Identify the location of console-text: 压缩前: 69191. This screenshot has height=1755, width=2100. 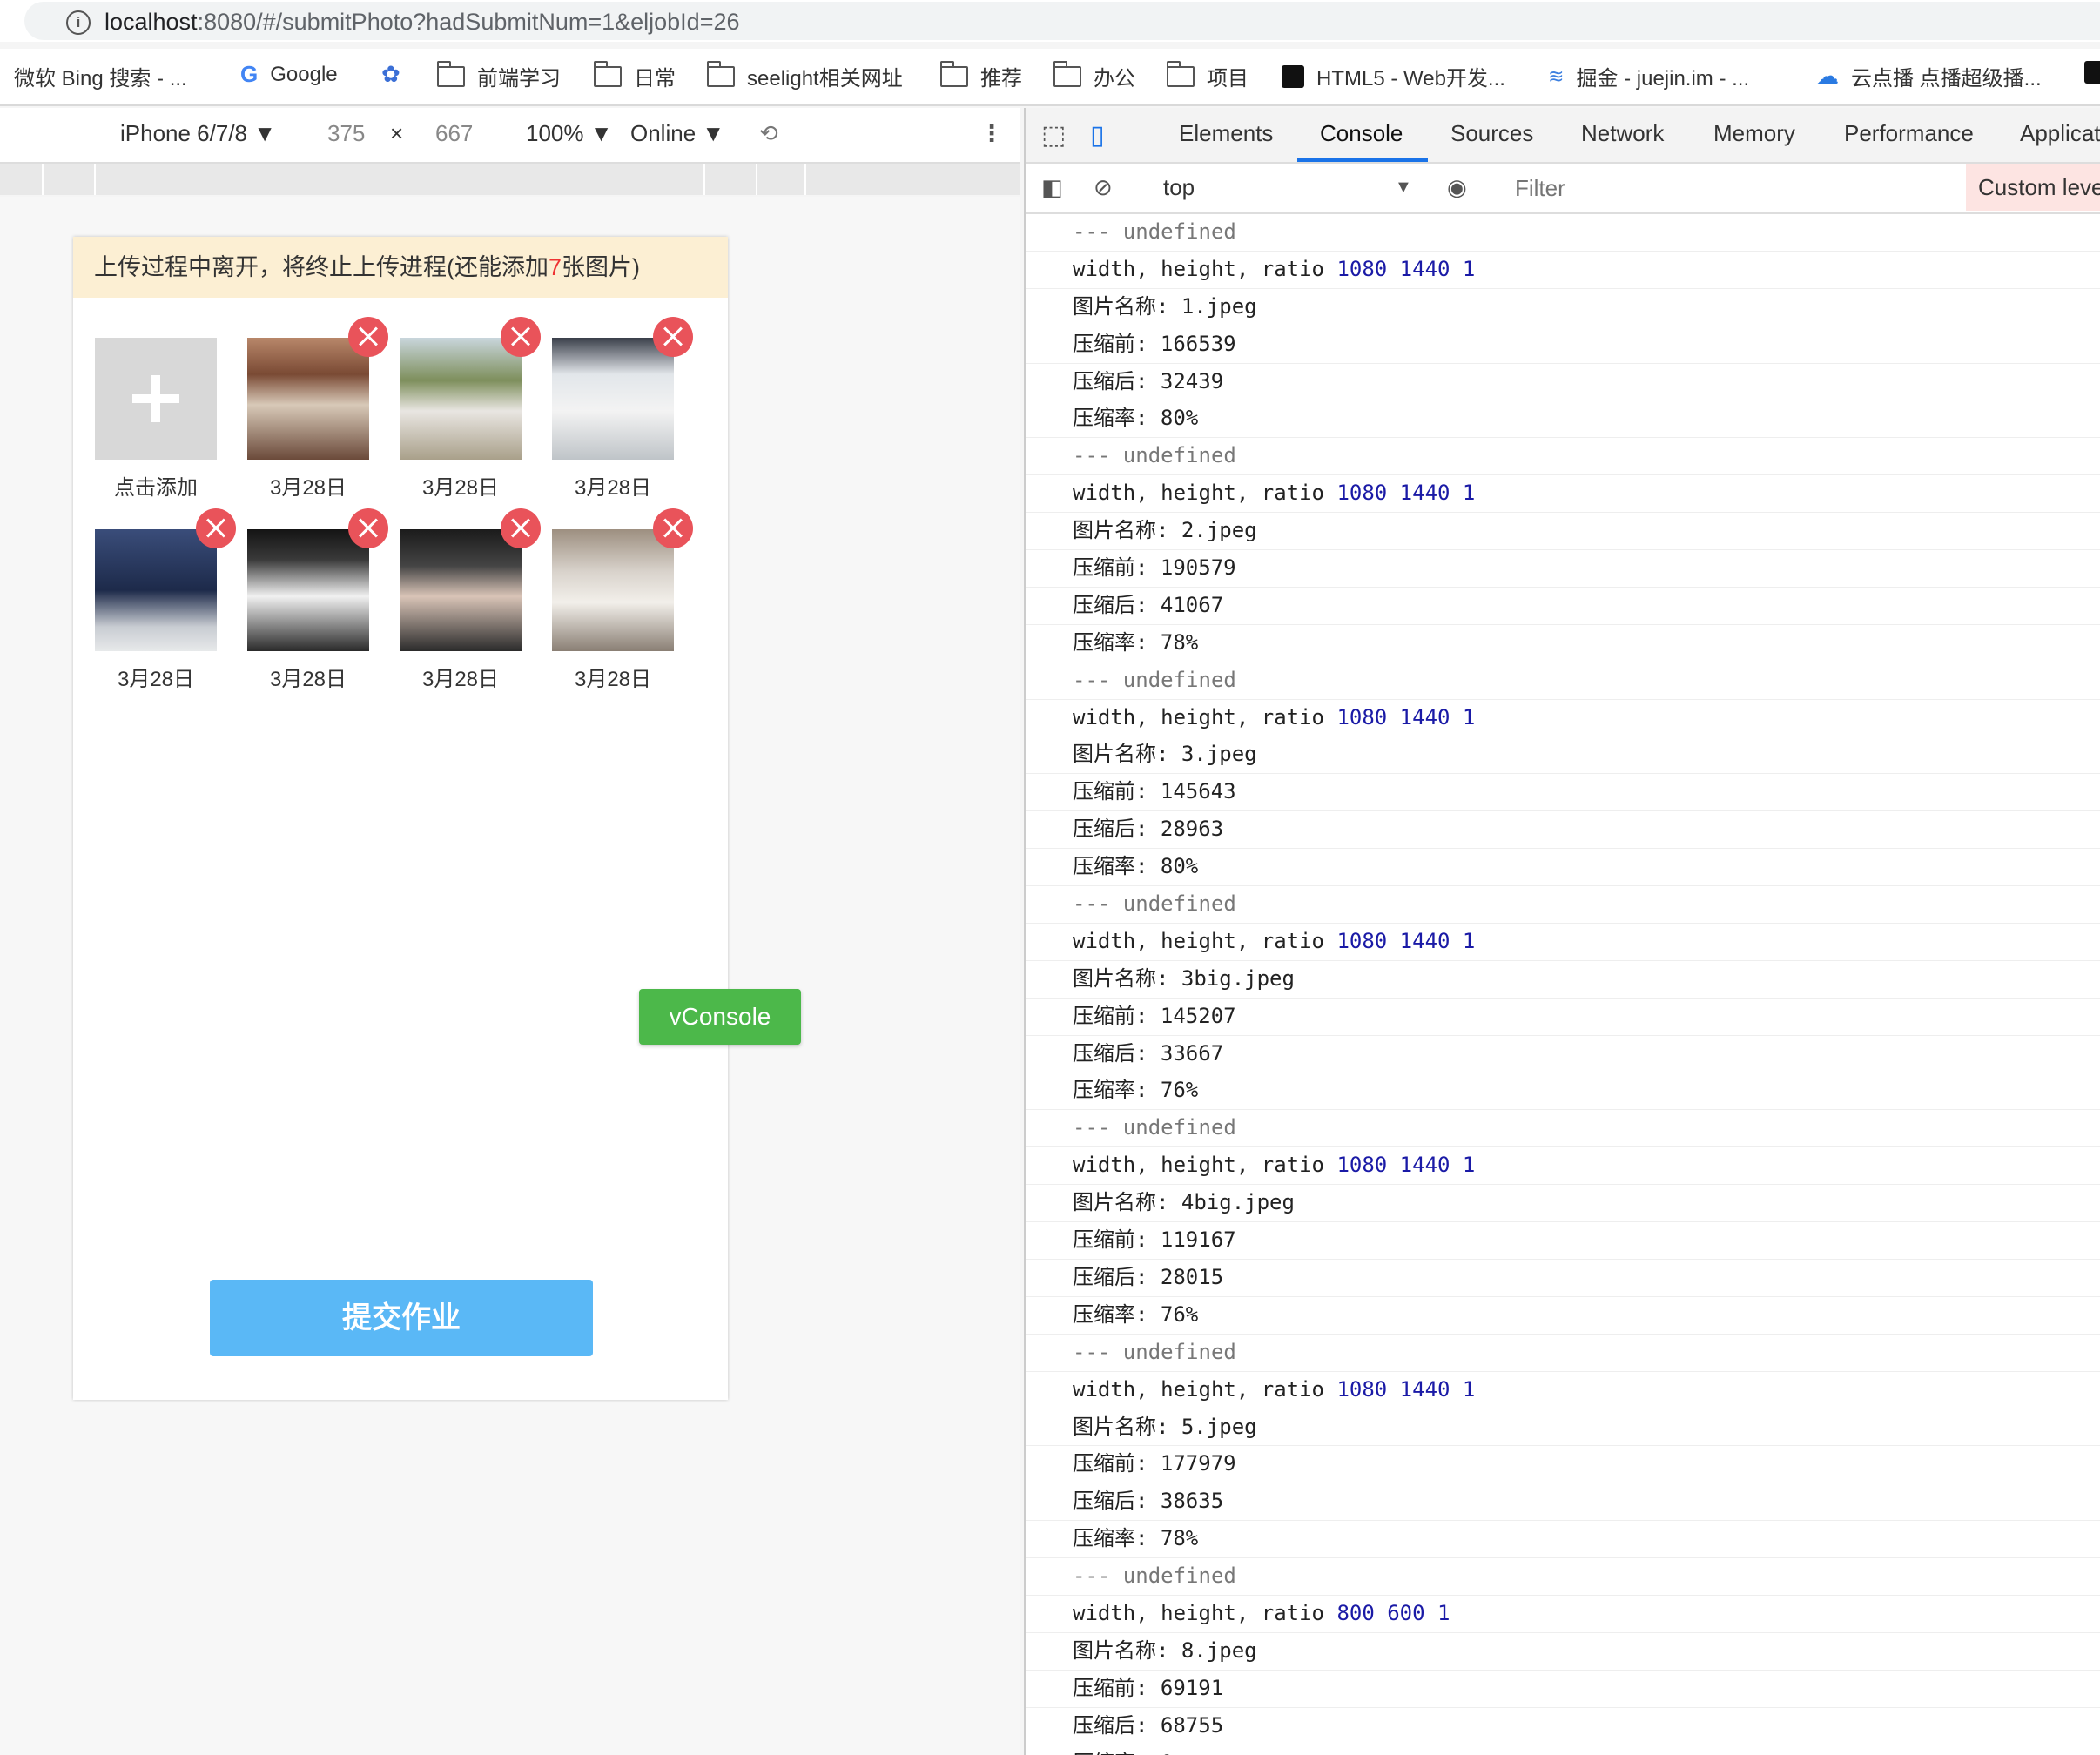
(1148, 1687).